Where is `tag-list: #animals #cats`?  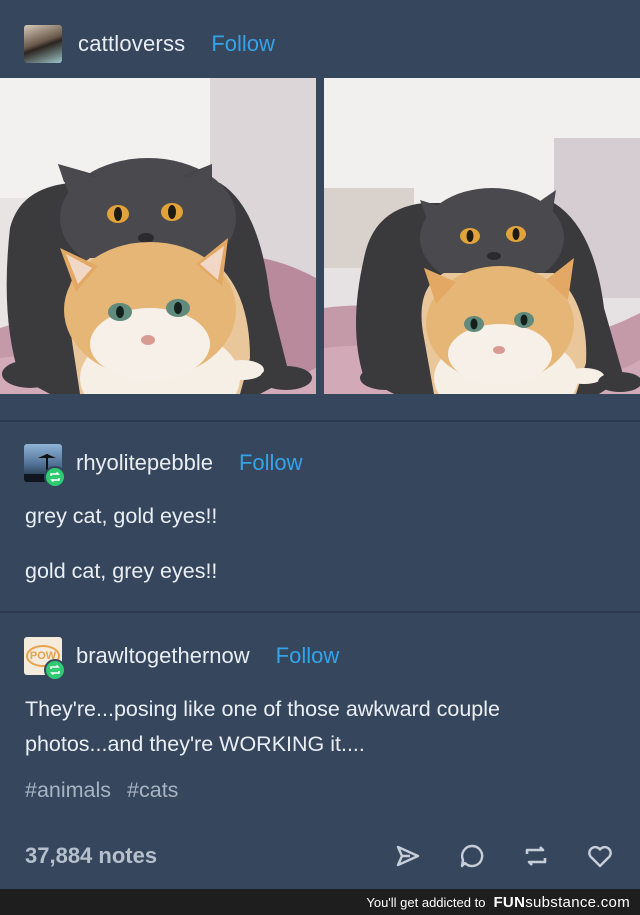
tag-list: #animals #cats is located at coordinates (106, 790).